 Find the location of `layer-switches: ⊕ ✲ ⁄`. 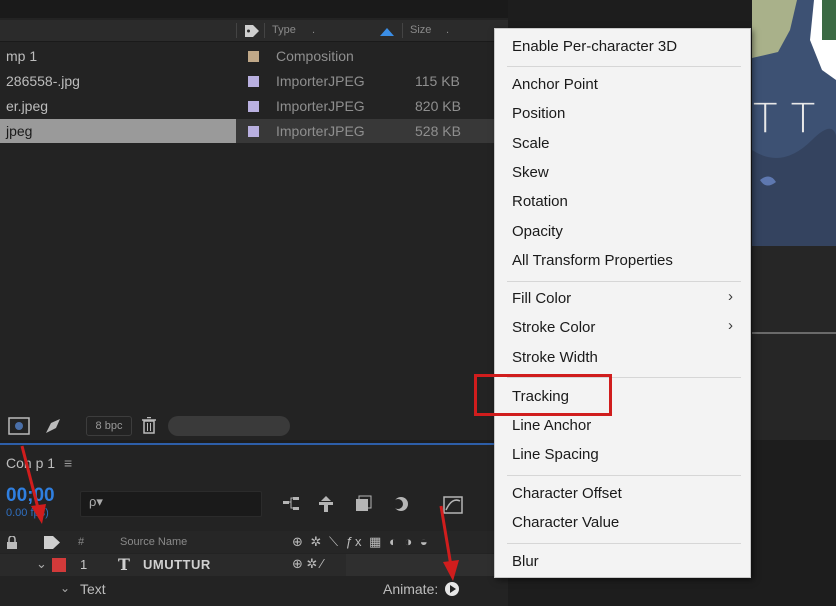

layer-switches: ⊕ ✲ ⁄ is located at coordinates (307, 564).